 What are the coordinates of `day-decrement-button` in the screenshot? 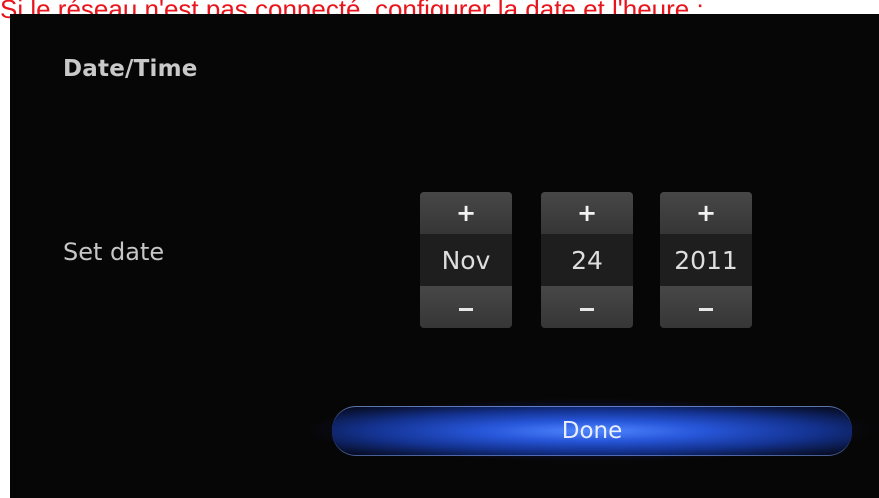 It's located at (587, 307).